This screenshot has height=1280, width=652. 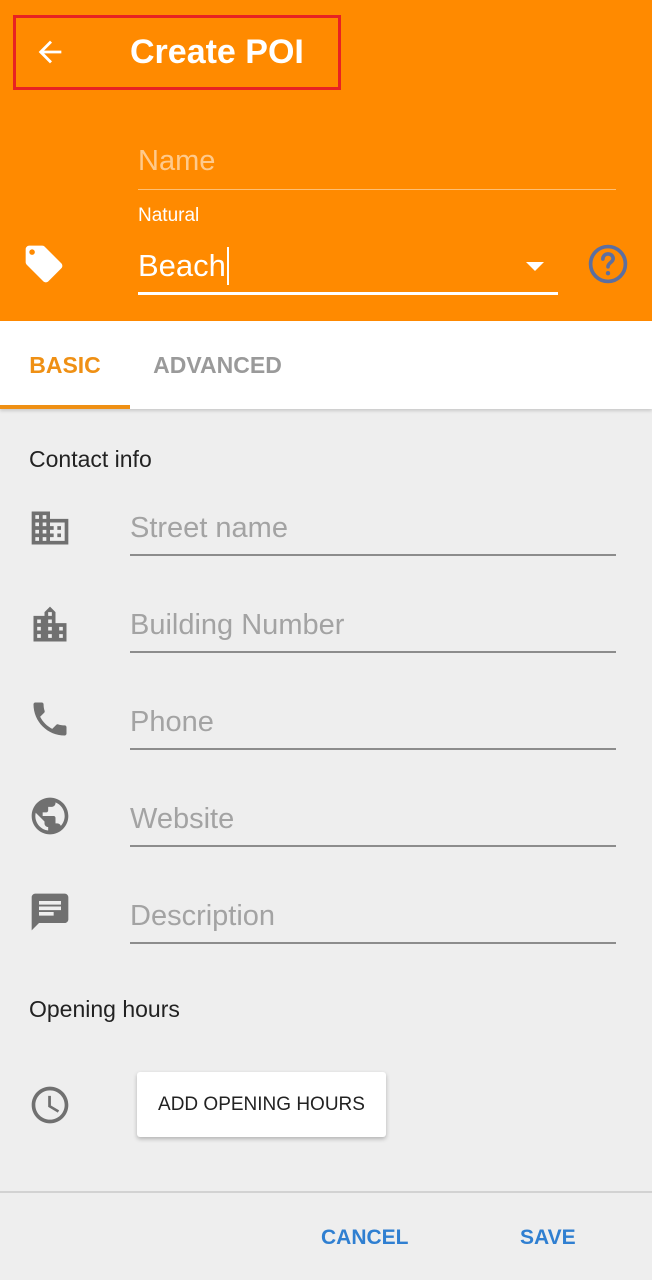 What do you see at coordinates (50, 1105) in the screenshot?
I see `clock-icon` at bounding box center [50, 1105].